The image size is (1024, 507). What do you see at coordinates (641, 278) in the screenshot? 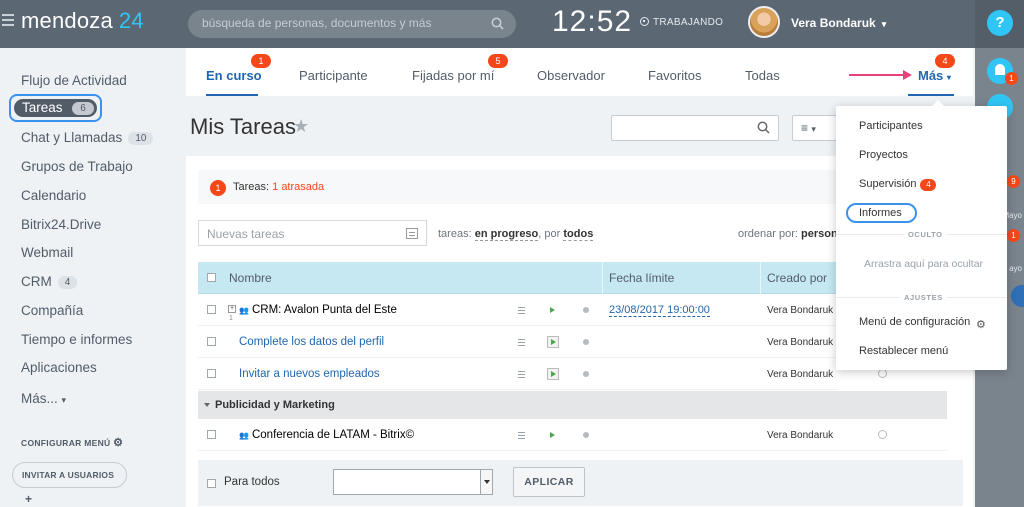
I see `column-header-deadline: Fecha límite` at bounding box center [641, 278].